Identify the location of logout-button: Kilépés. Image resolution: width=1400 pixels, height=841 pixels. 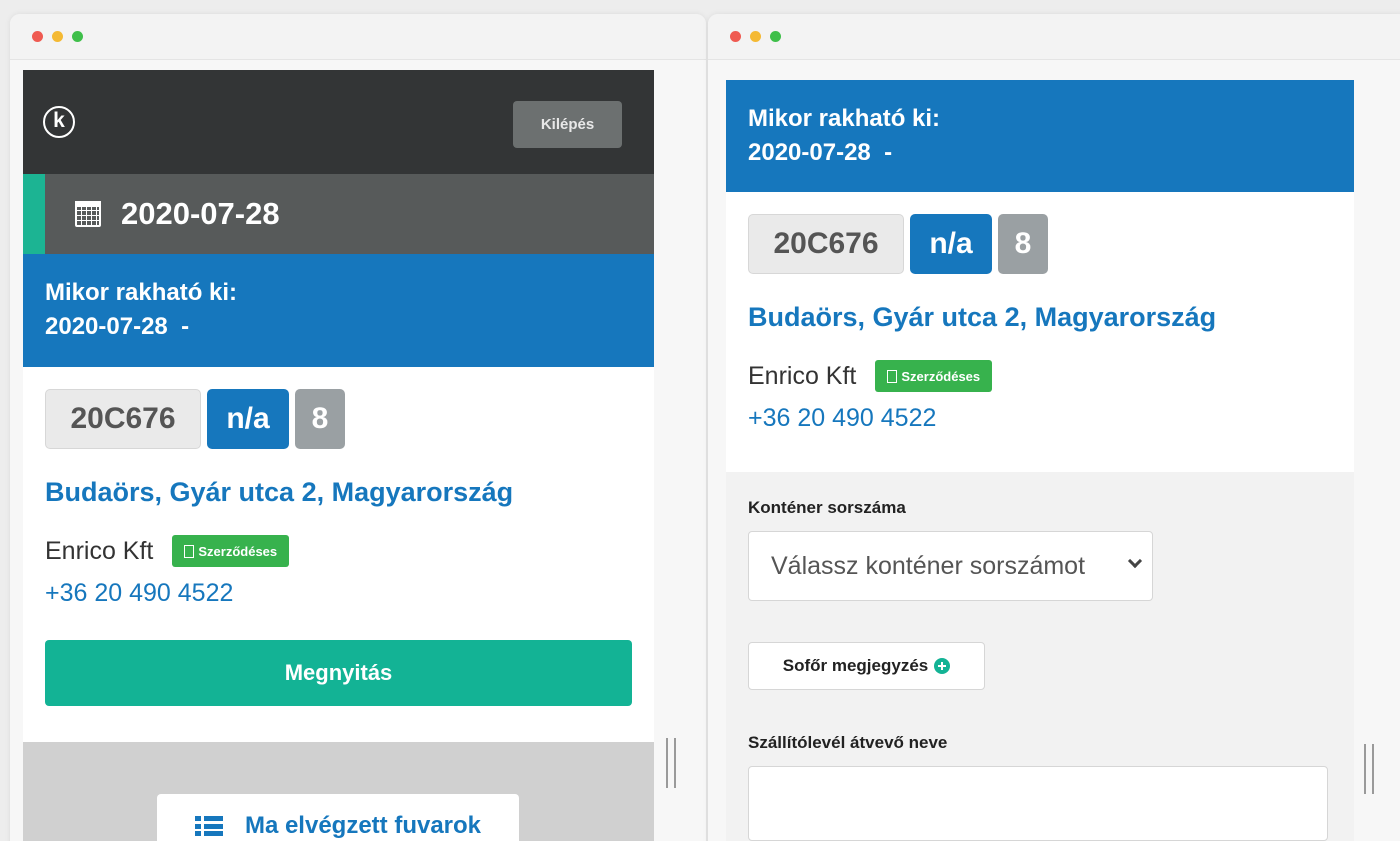
(567, 124).